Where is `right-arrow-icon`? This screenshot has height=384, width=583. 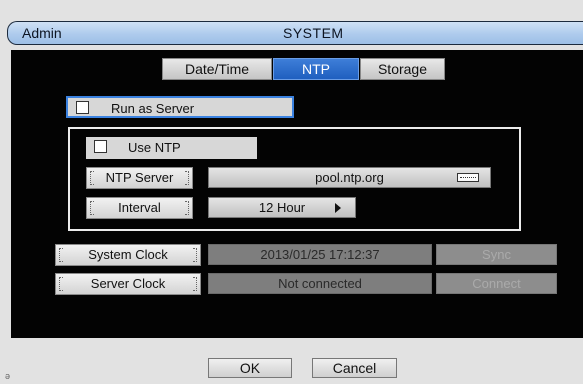 right-arrow-icon is located at coordinates (338, 208).